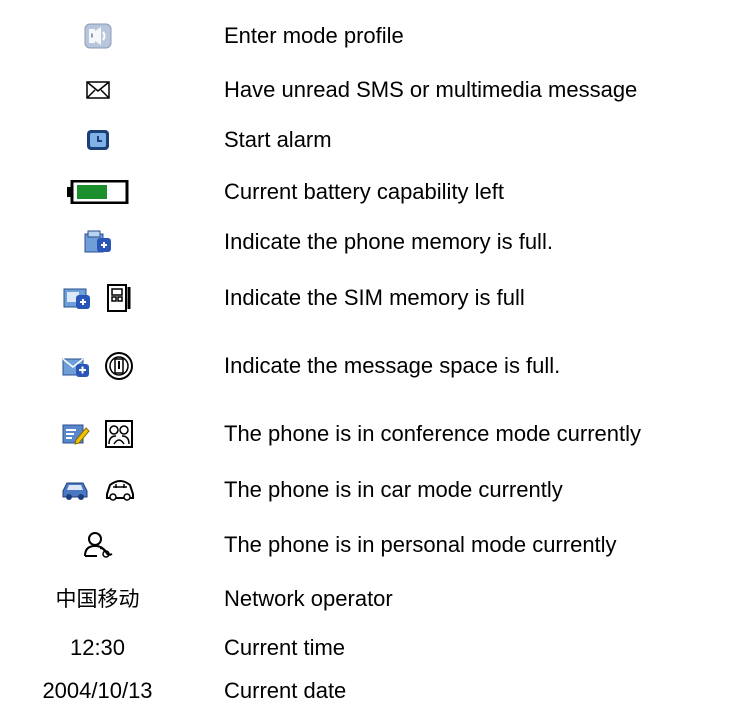 This screenshot has width=755, height=711. I want to click on legend-row: 12:30 Current time, so click(377, 648).